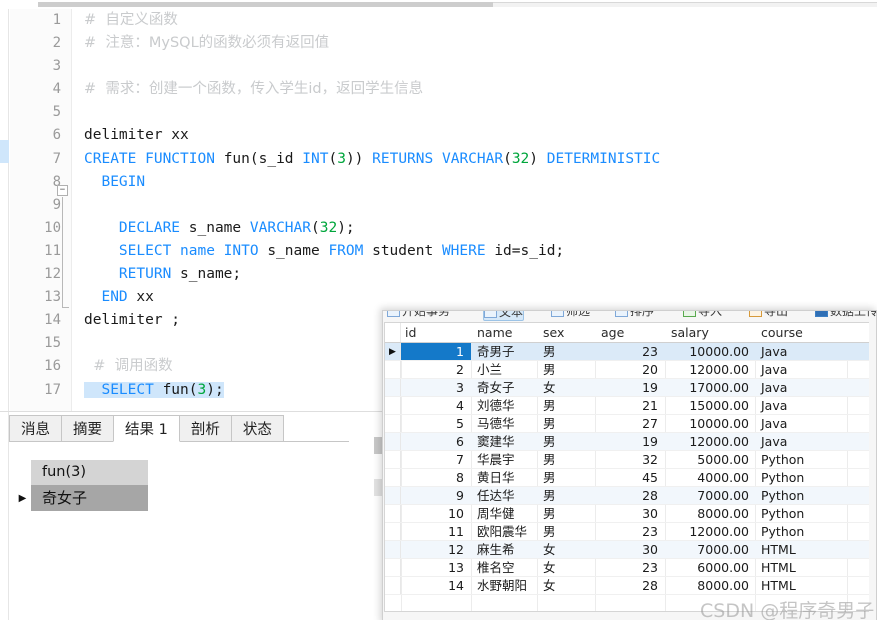 Image resolution: width=877 pixels, height=625 pixels. What do you see at coordinates (506, 332) in the screenshot?
I see `column-header-name: name` at bounding box center [506, 332].